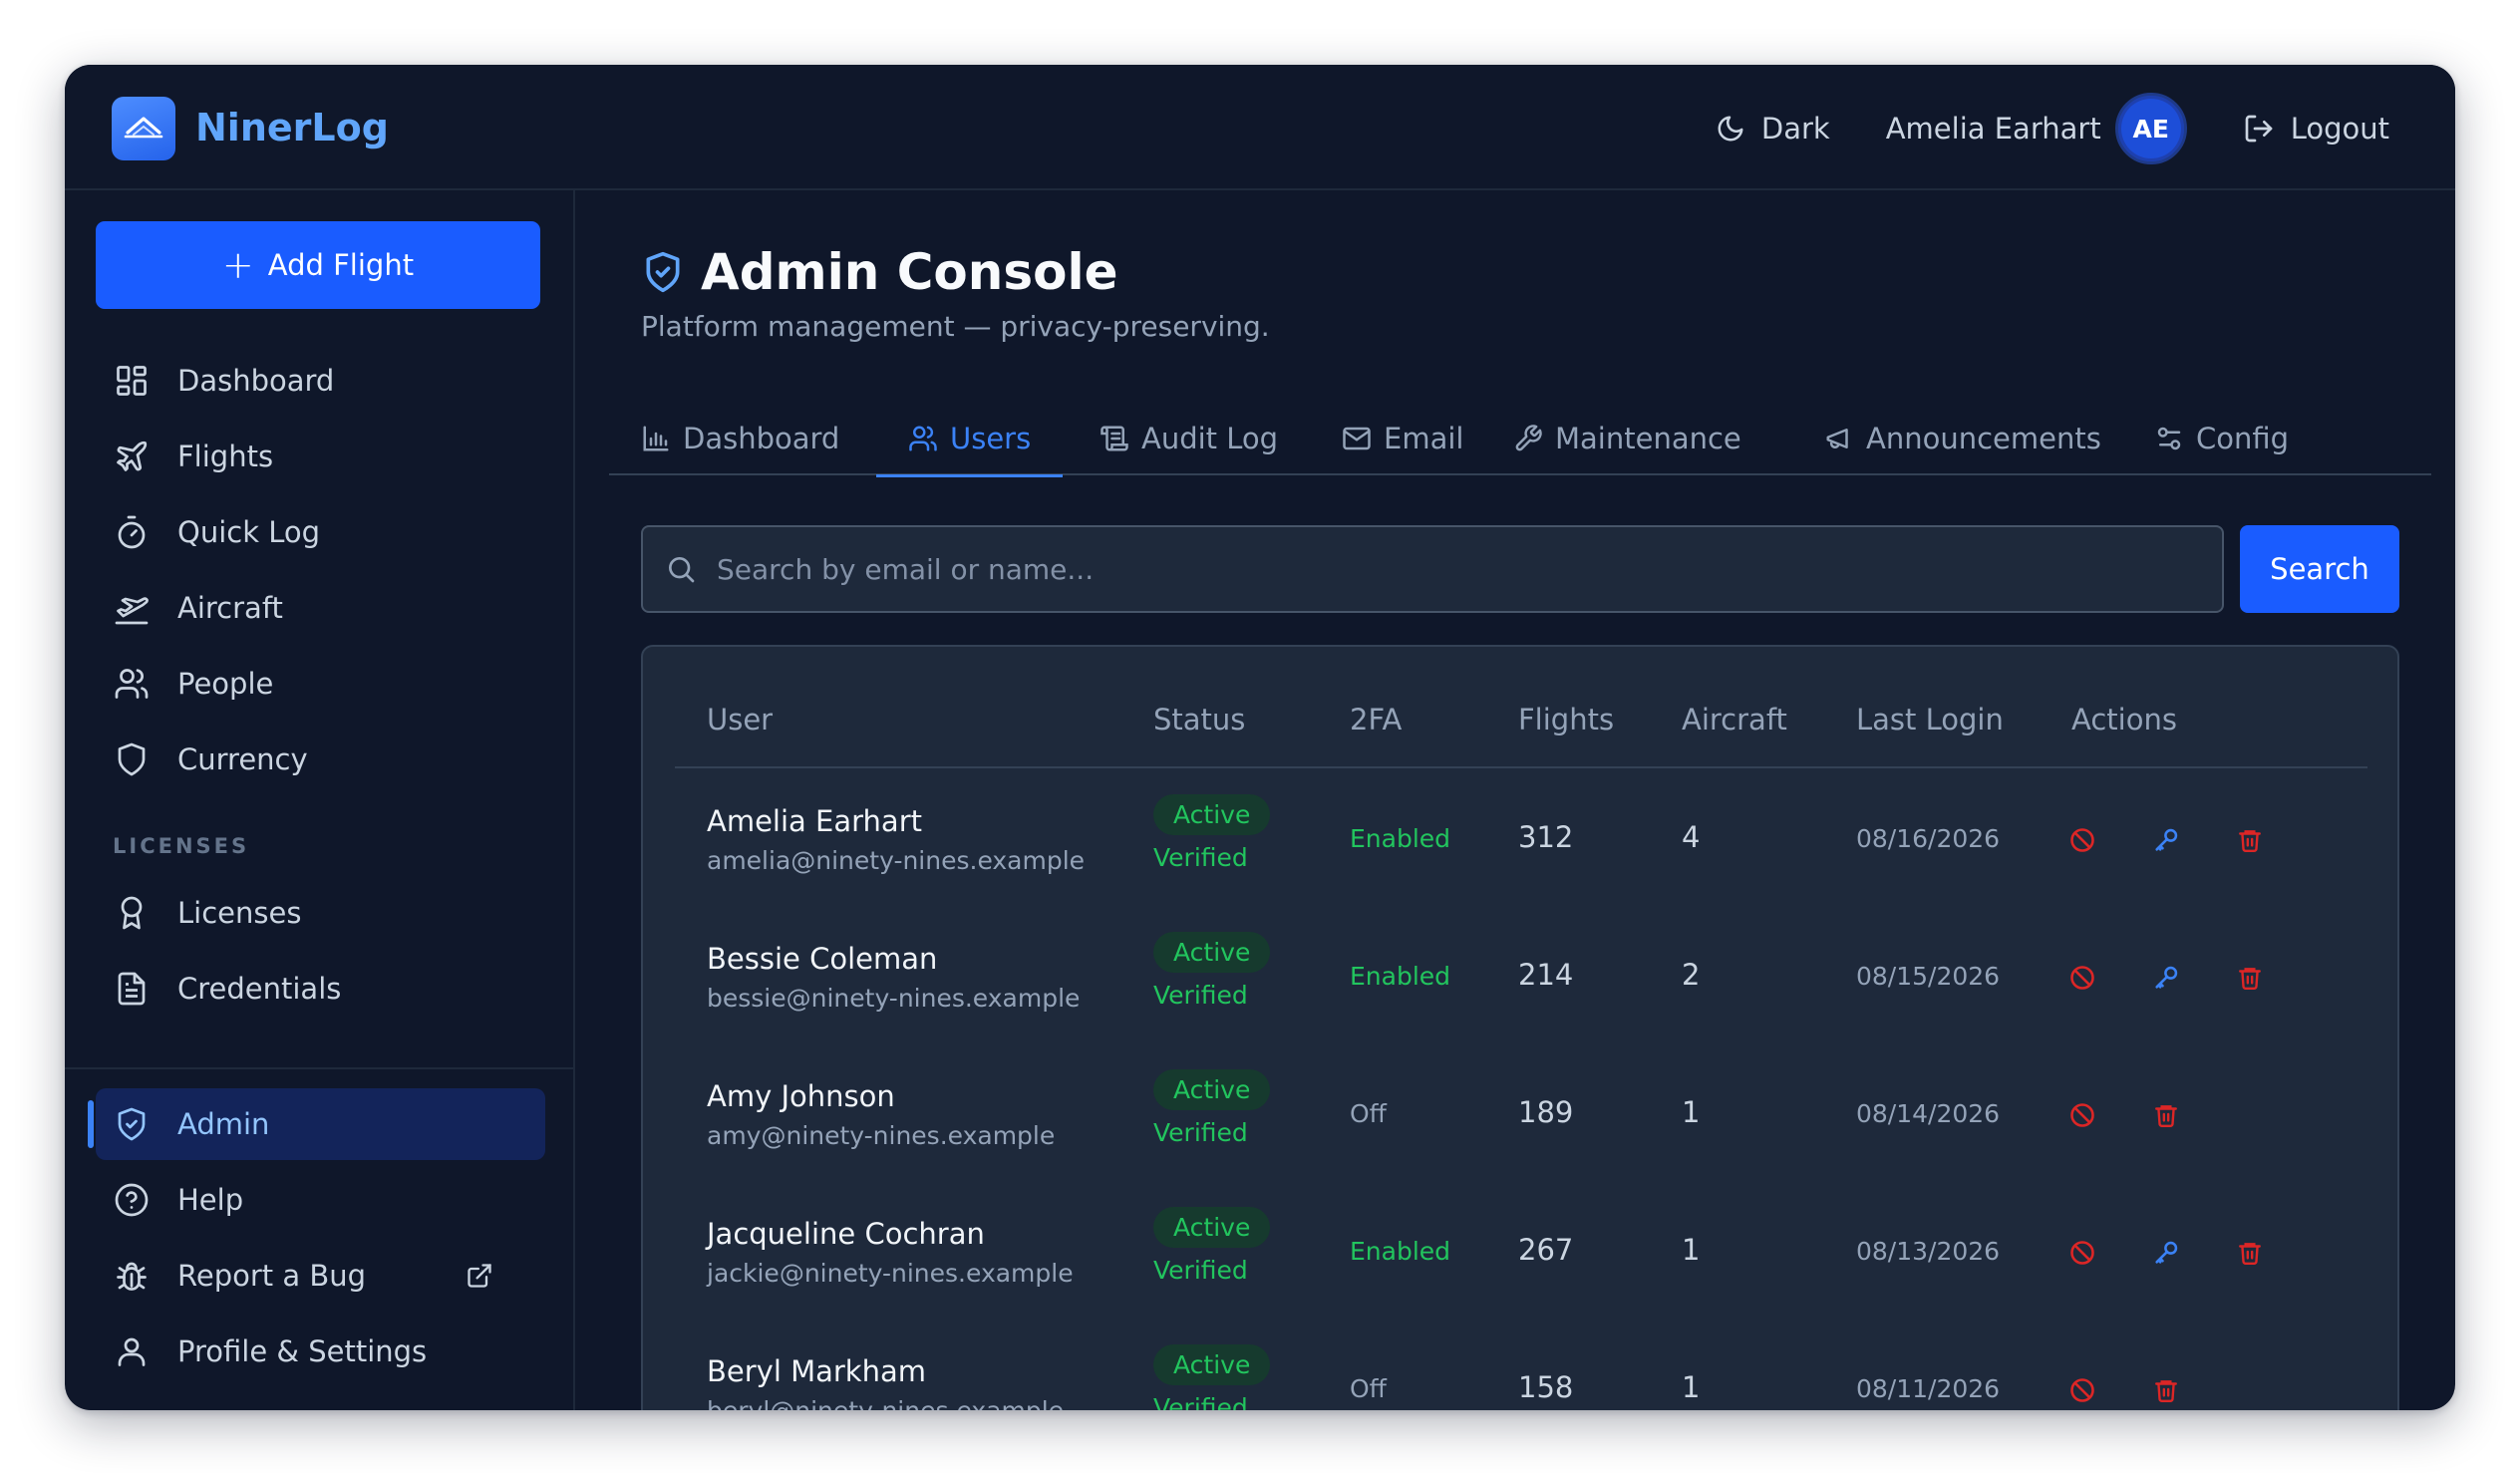 The width and height of the screenshot is (2520, 1473). I want to click on tab-label: Audit Log, so click(1210, 438).